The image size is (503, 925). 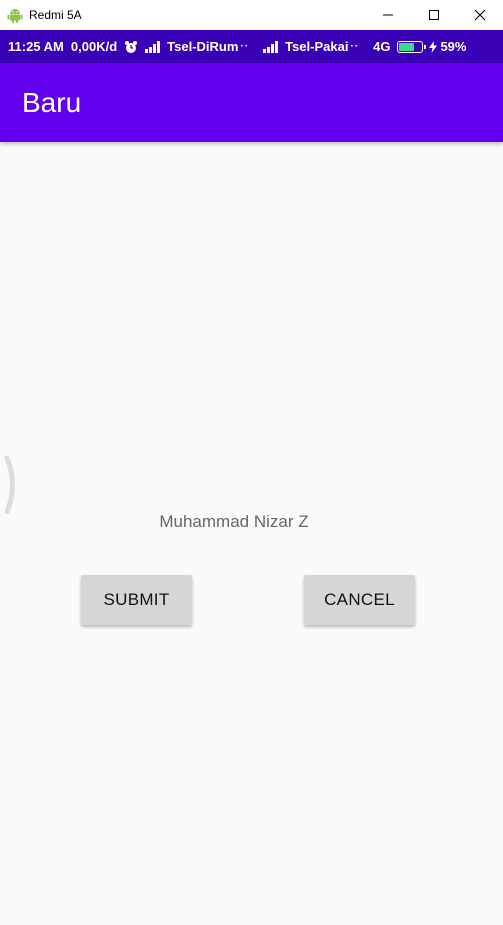 I want to click on maximize-icon, so click(x=434, y=15).